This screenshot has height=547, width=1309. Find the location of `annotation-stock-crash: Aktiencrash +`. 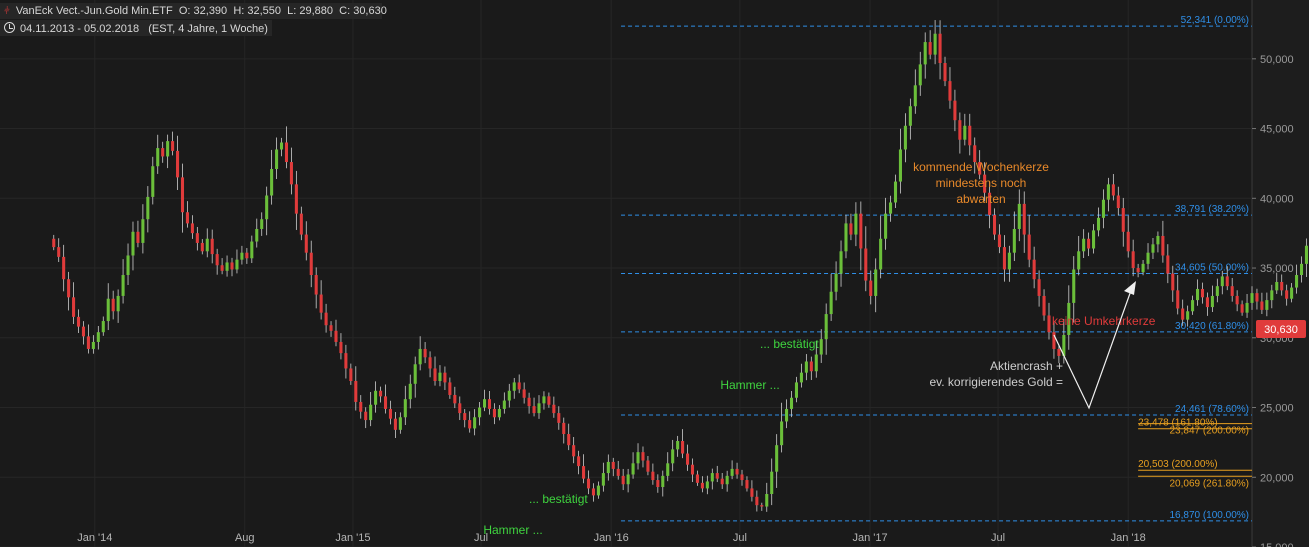

annotation-stock-crash: Aktiencrash + is located at coordinates (1026, 366).